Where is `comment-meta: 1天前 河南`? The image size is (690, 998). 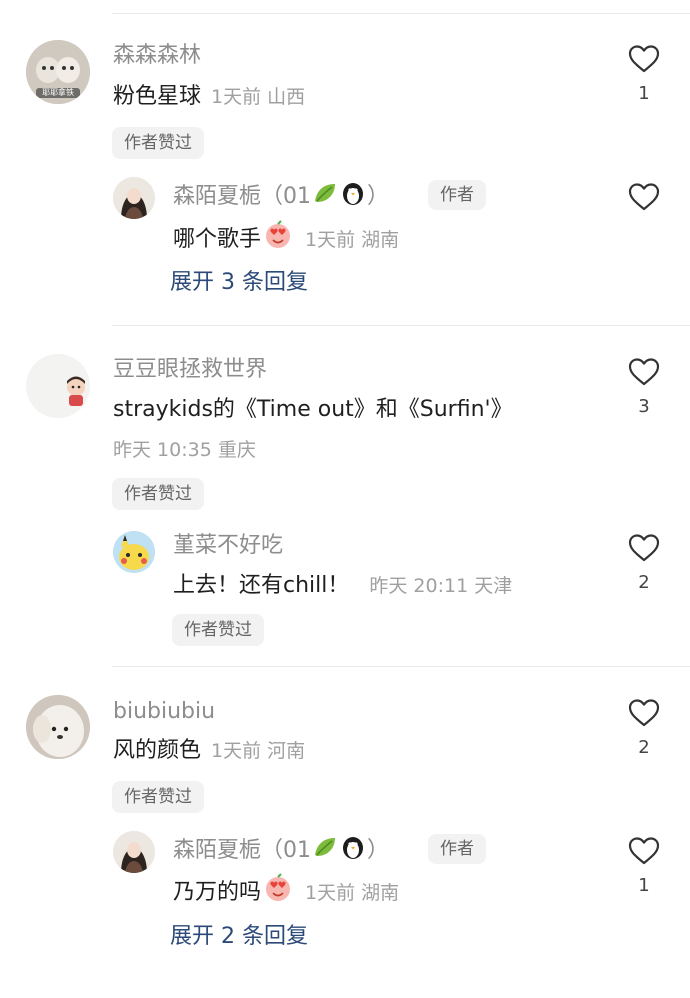
comment-meta: 1天前 河南 is located at coordinates (258, 751).